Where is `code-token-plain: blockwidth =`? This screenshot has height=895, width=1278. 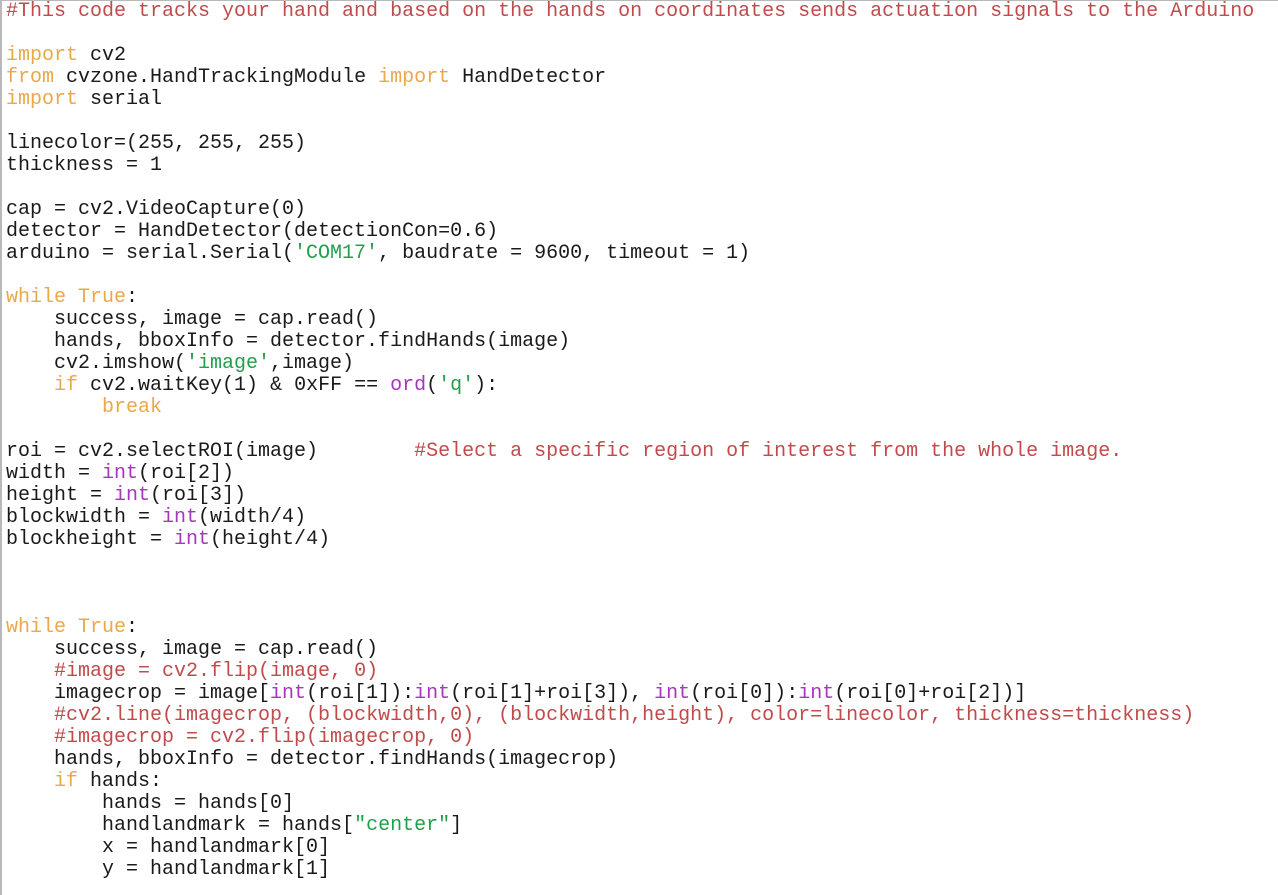 code-token-plain: blockwidth = is located at coordinates (84, 517).